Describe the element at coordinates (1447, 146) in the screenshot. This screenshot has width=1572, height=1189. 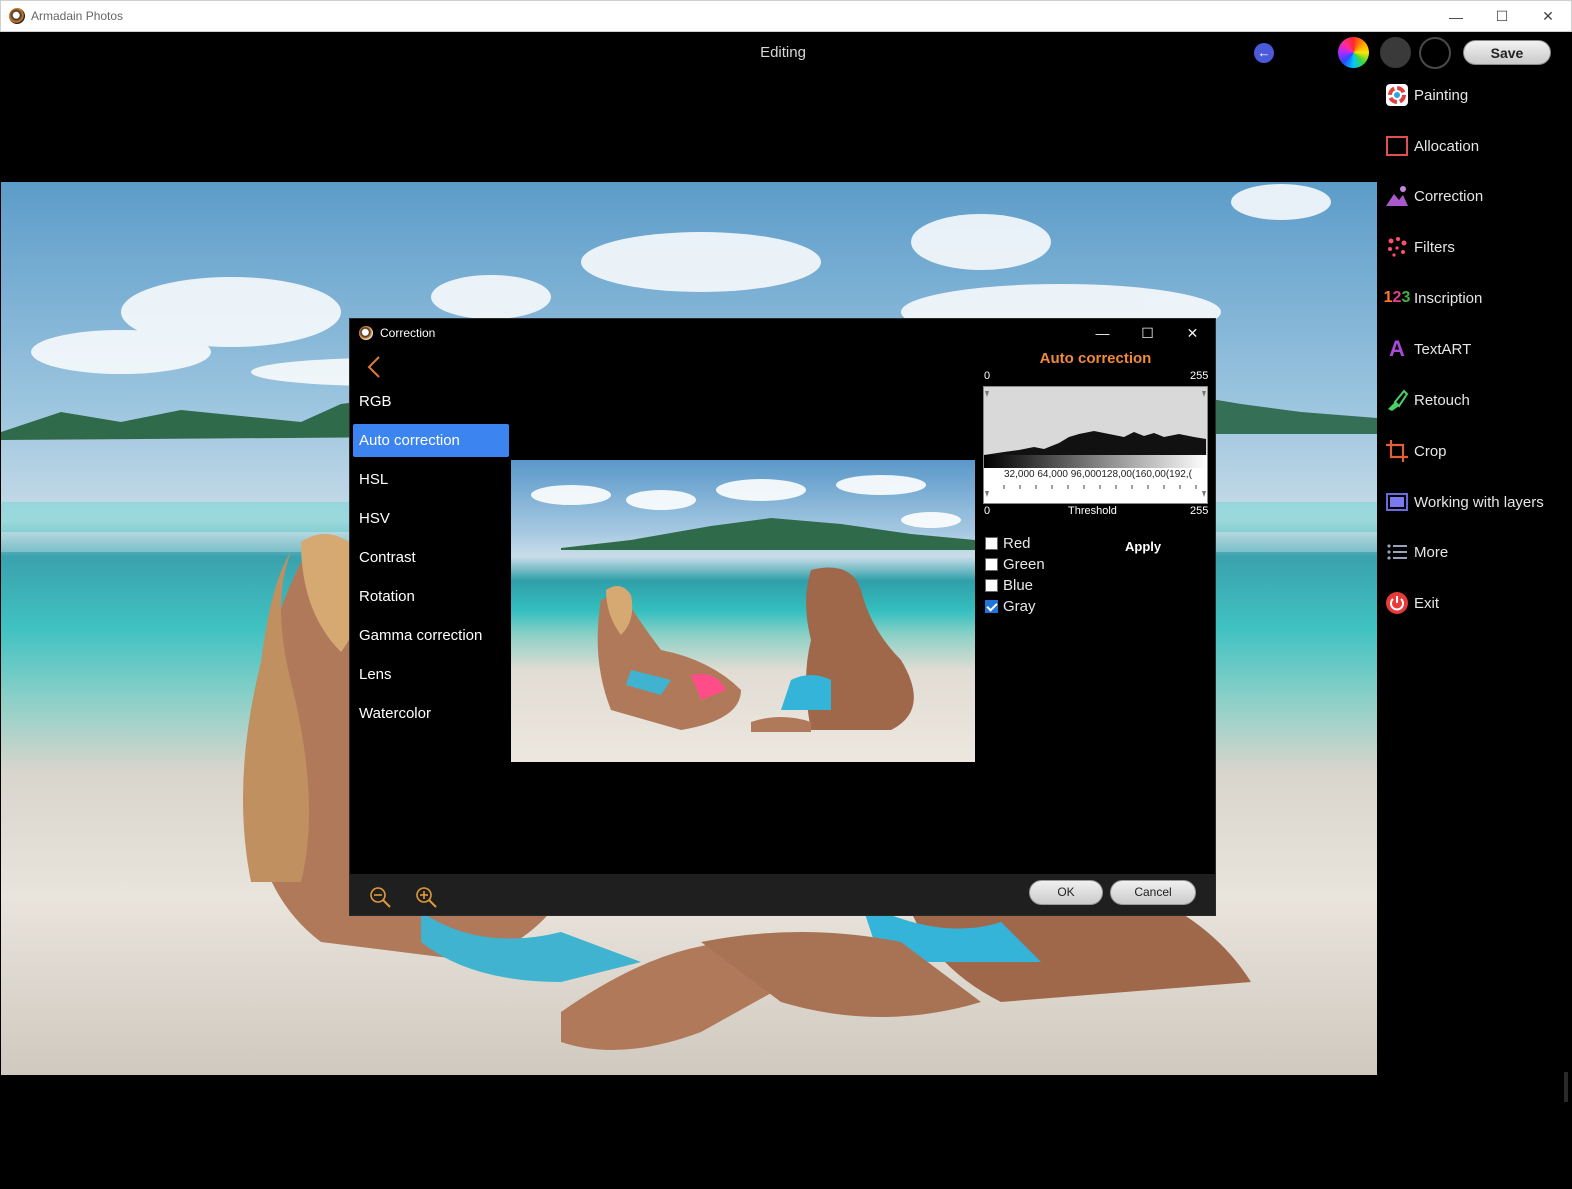
I see `sidebar-item-label: Allocation` at that location.